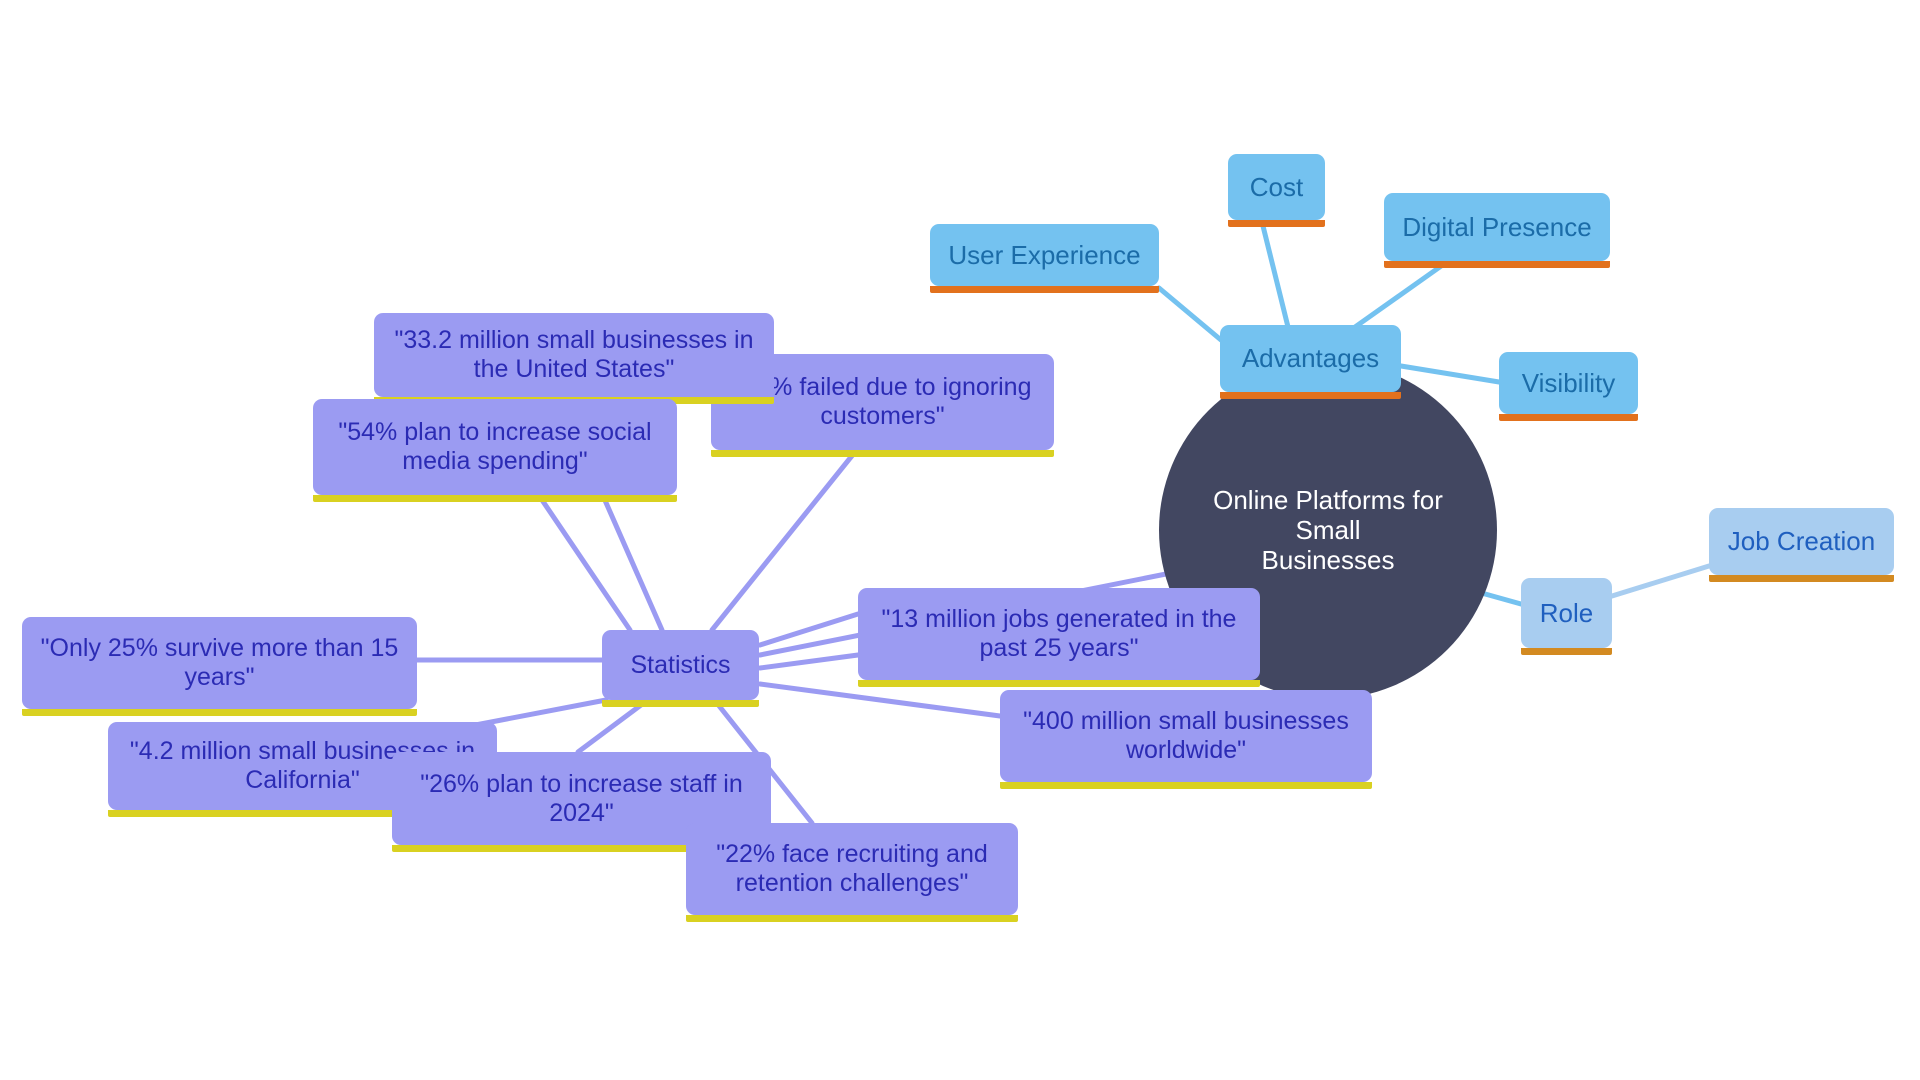  I want to click on node-underline-visibility, so click(1568, 417).